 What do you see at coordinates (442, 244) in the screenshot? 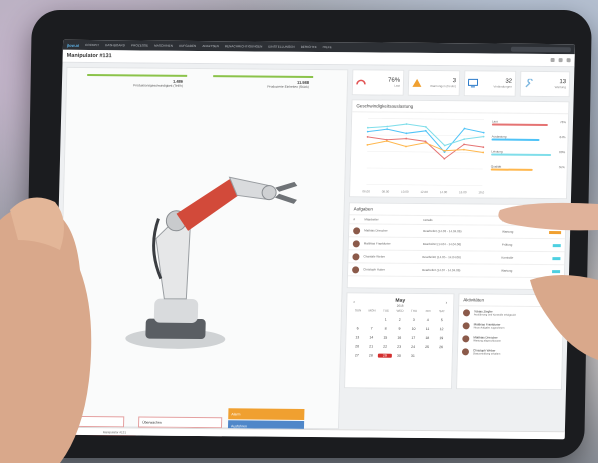
I see `task-detail: Bearbeitet (14.04 - 14.04.06)` at bounding box center [442, 244].